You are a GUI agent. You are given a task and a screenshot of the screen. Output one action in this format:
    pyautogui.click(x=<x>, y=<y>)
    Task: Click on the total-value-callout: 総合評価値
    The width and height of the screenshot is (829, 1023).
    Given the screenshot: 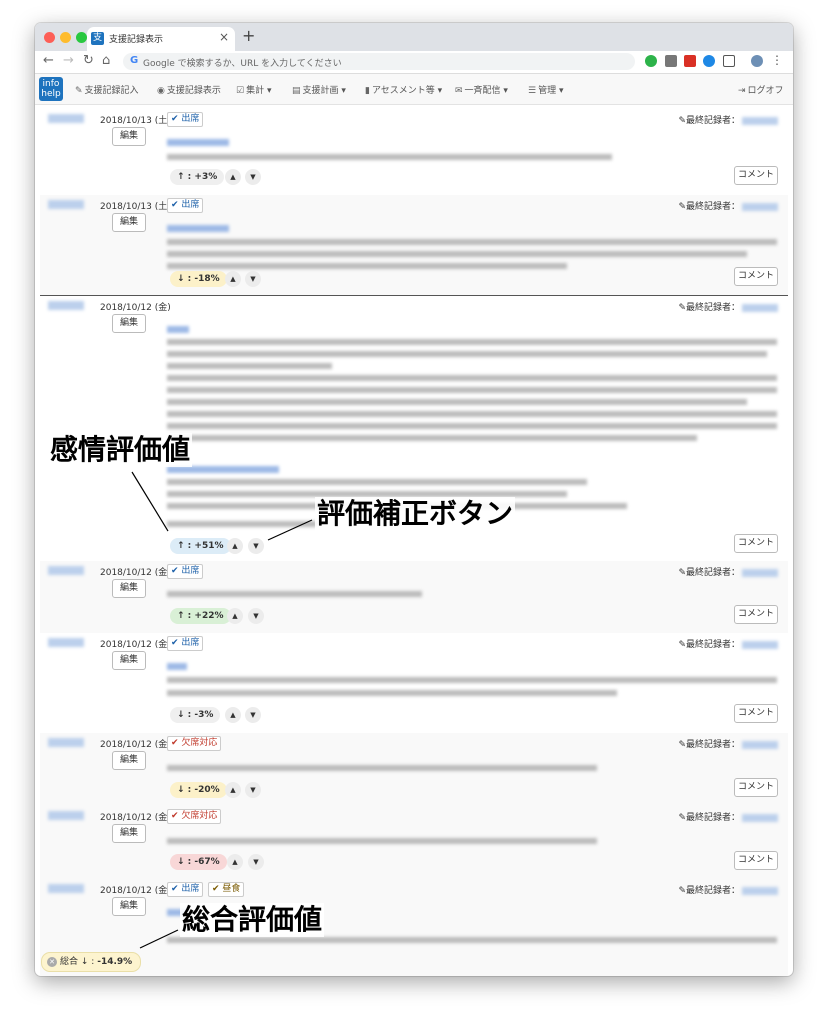 What is the action you would take?
    pyautogui.click(x=252, y=920)
    